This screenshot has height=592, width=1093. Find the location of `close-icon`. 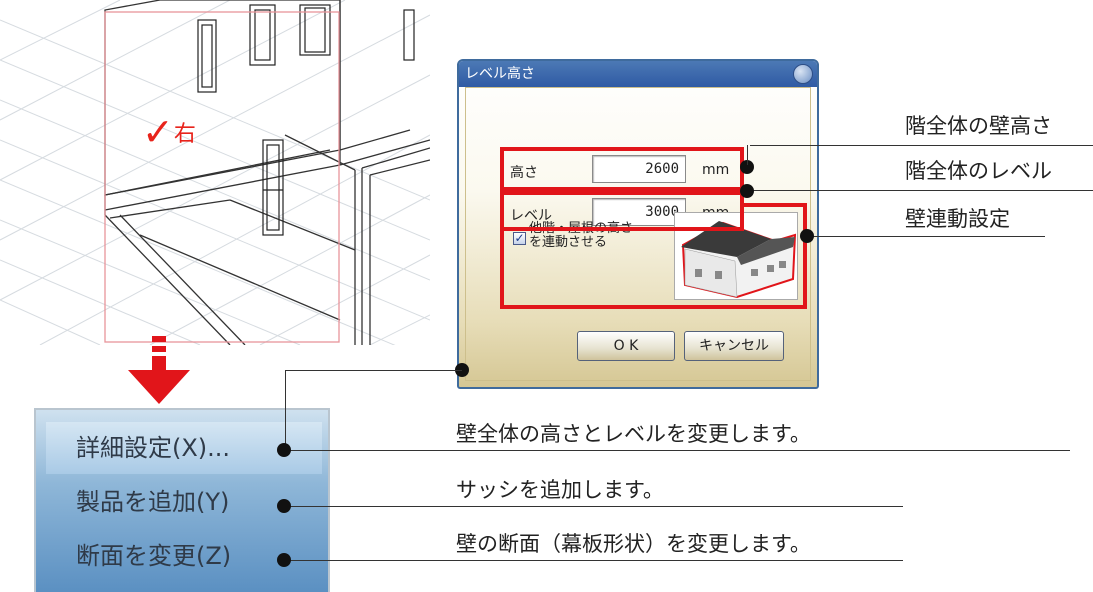

close-icon is located at coordinates (803, 74).